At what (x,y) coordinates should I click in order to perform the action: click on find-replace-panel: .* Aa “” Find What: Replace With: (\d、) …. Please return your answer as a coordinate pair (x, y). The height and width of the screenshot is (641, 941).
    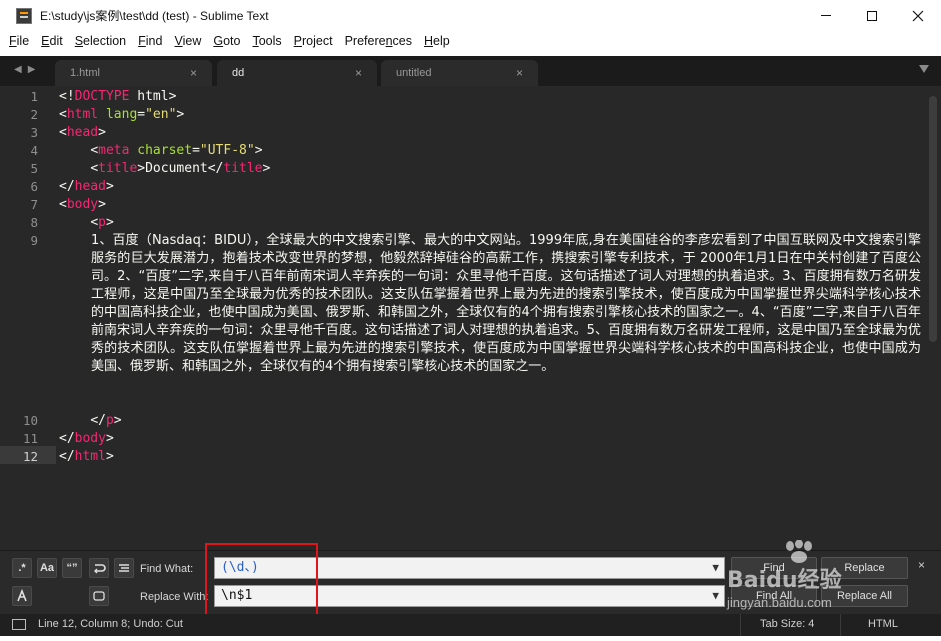
    Looking at the image, I should click on (470, 582).